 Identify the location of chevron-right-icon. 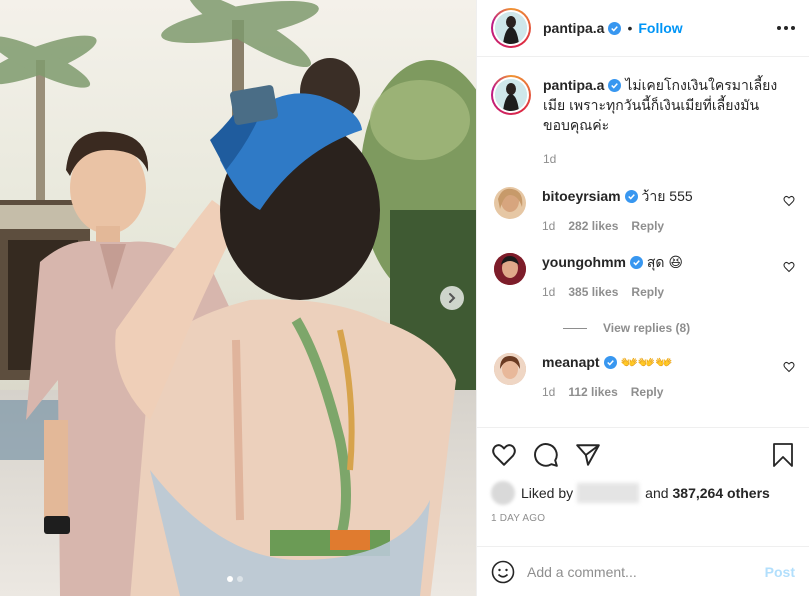
(452, 298).